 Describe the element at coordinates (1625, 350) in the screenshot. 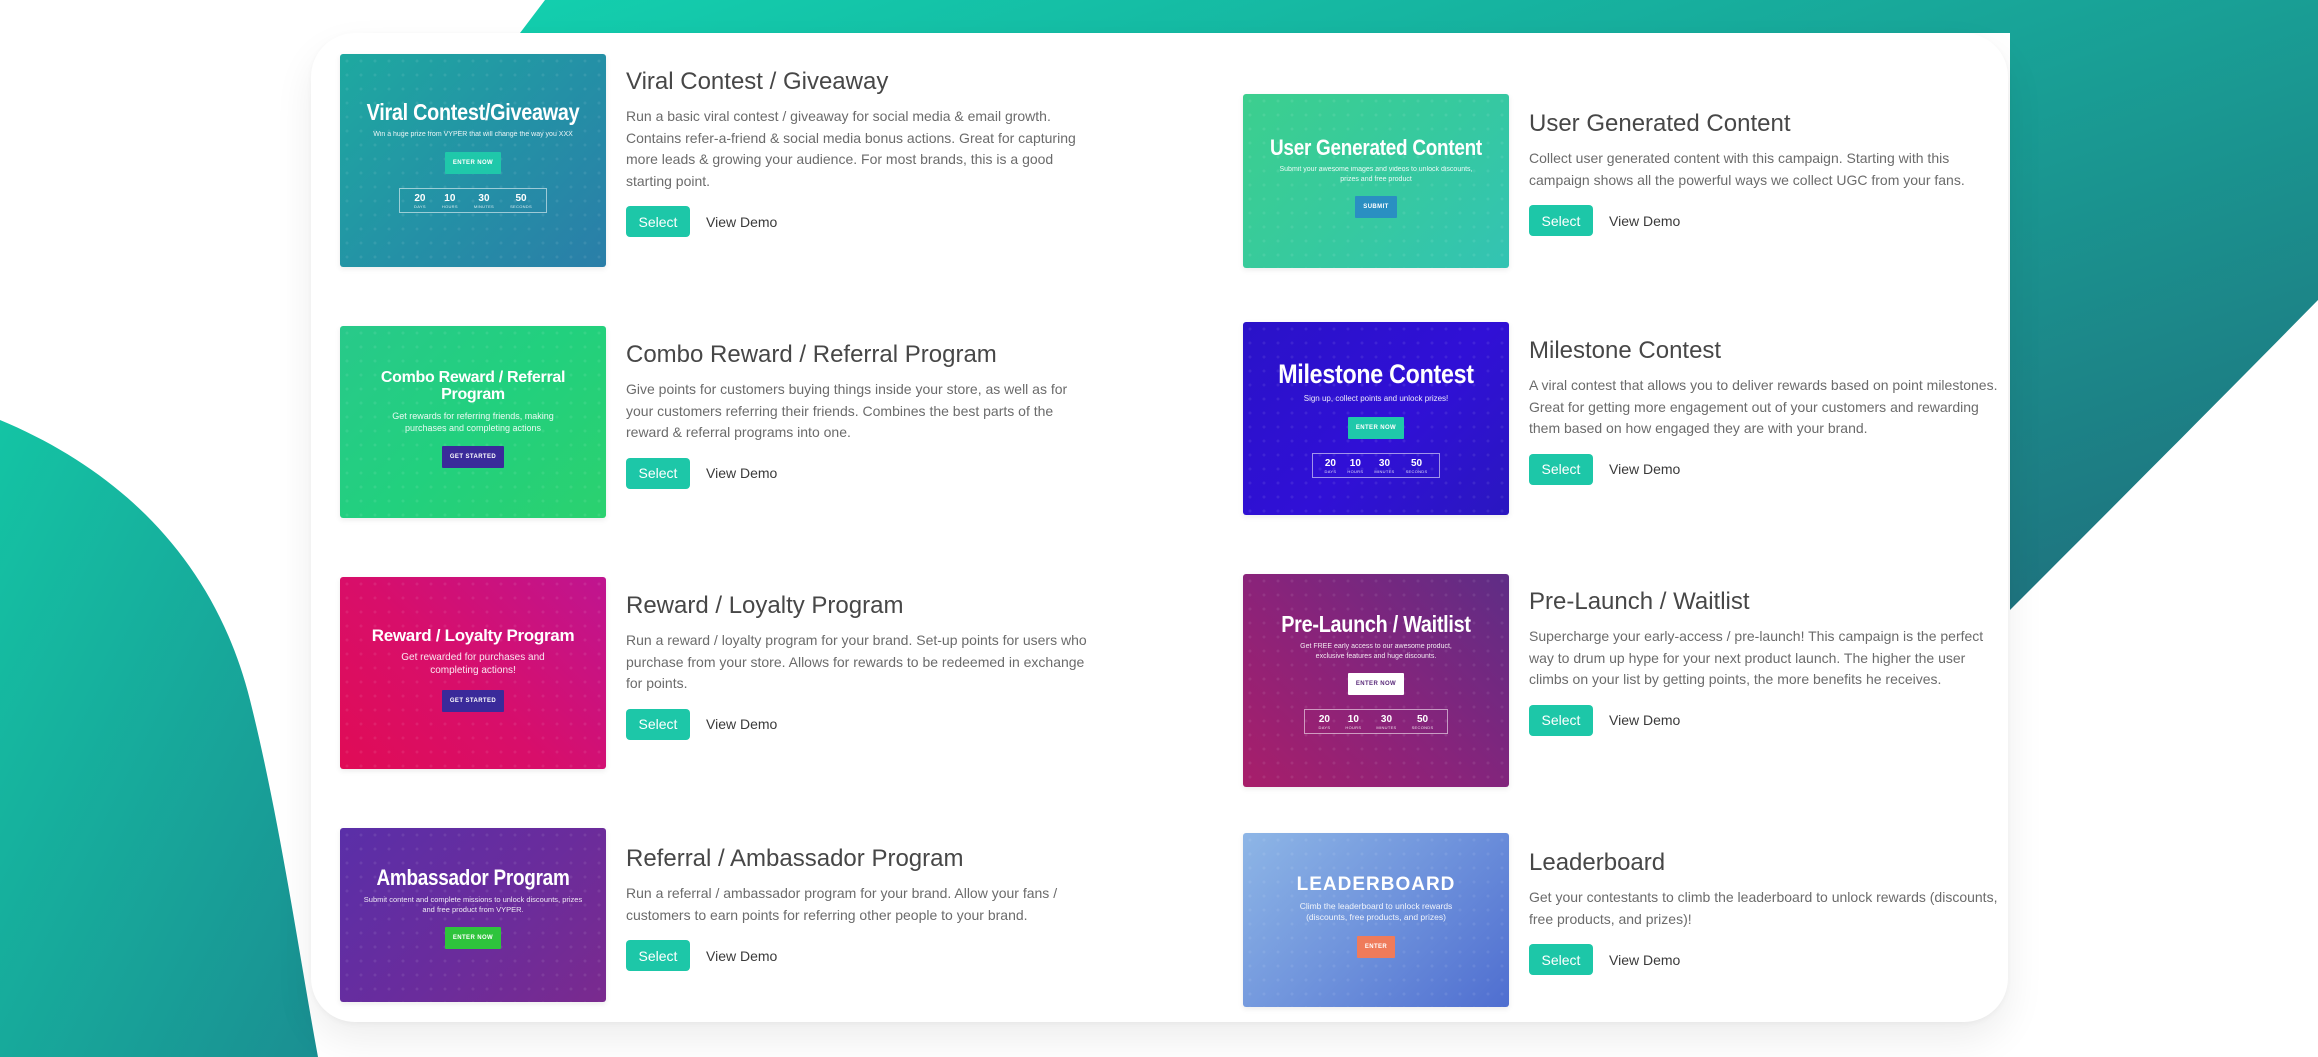

I see `template-title: Milestone Contest` at that location.